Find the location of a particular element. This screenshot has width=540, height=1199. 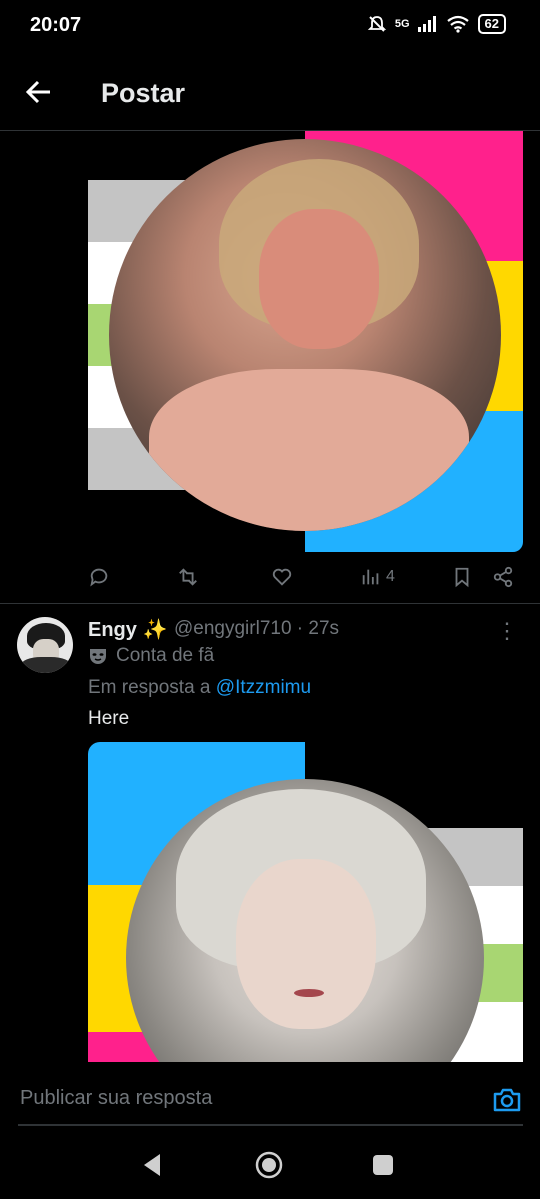

avatar is located at coordinates (45, 645).